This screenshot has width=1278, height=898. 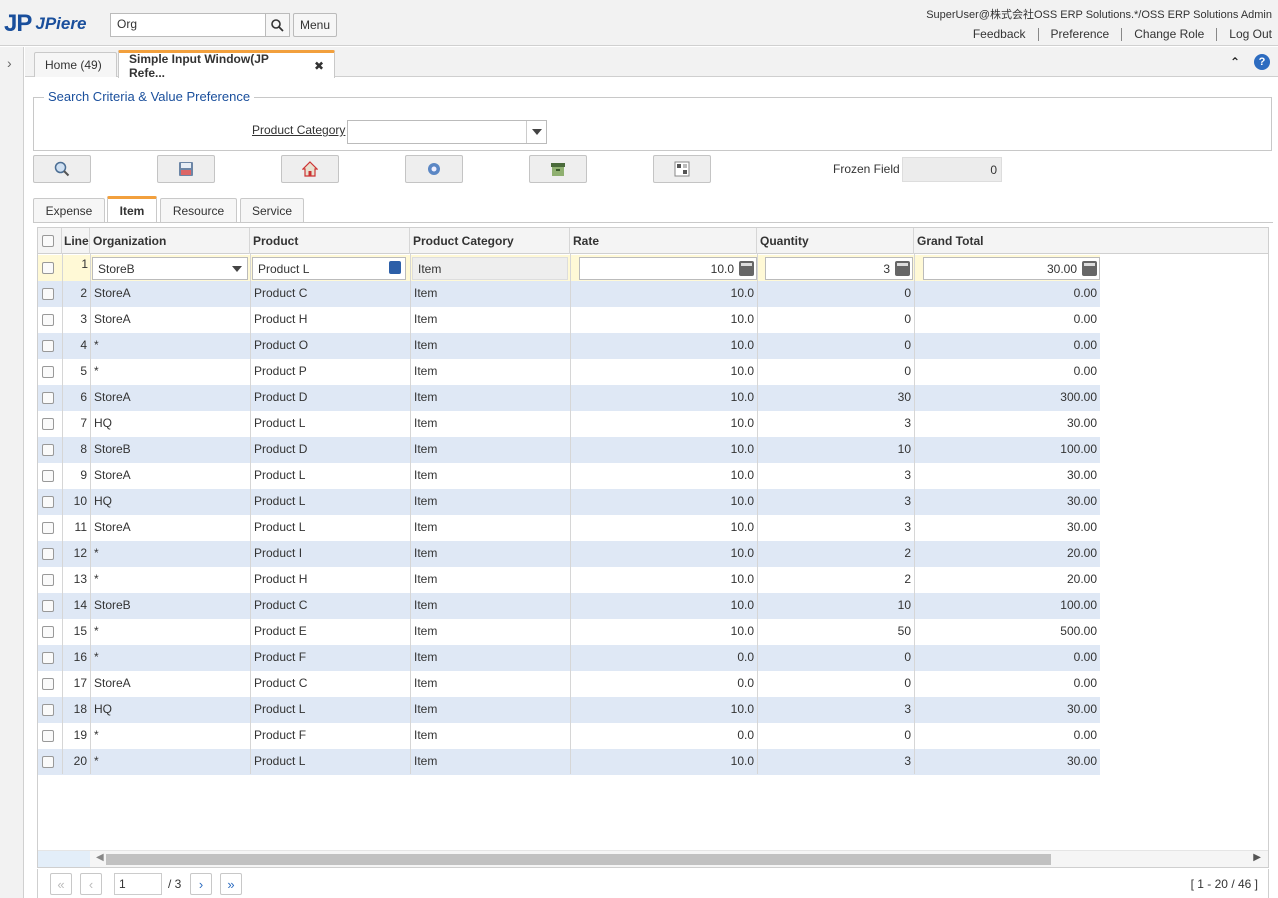 I want to click on table-row: 17 StoreA Product C Item 0.0 0 0.00, so click(x=569, y=684).